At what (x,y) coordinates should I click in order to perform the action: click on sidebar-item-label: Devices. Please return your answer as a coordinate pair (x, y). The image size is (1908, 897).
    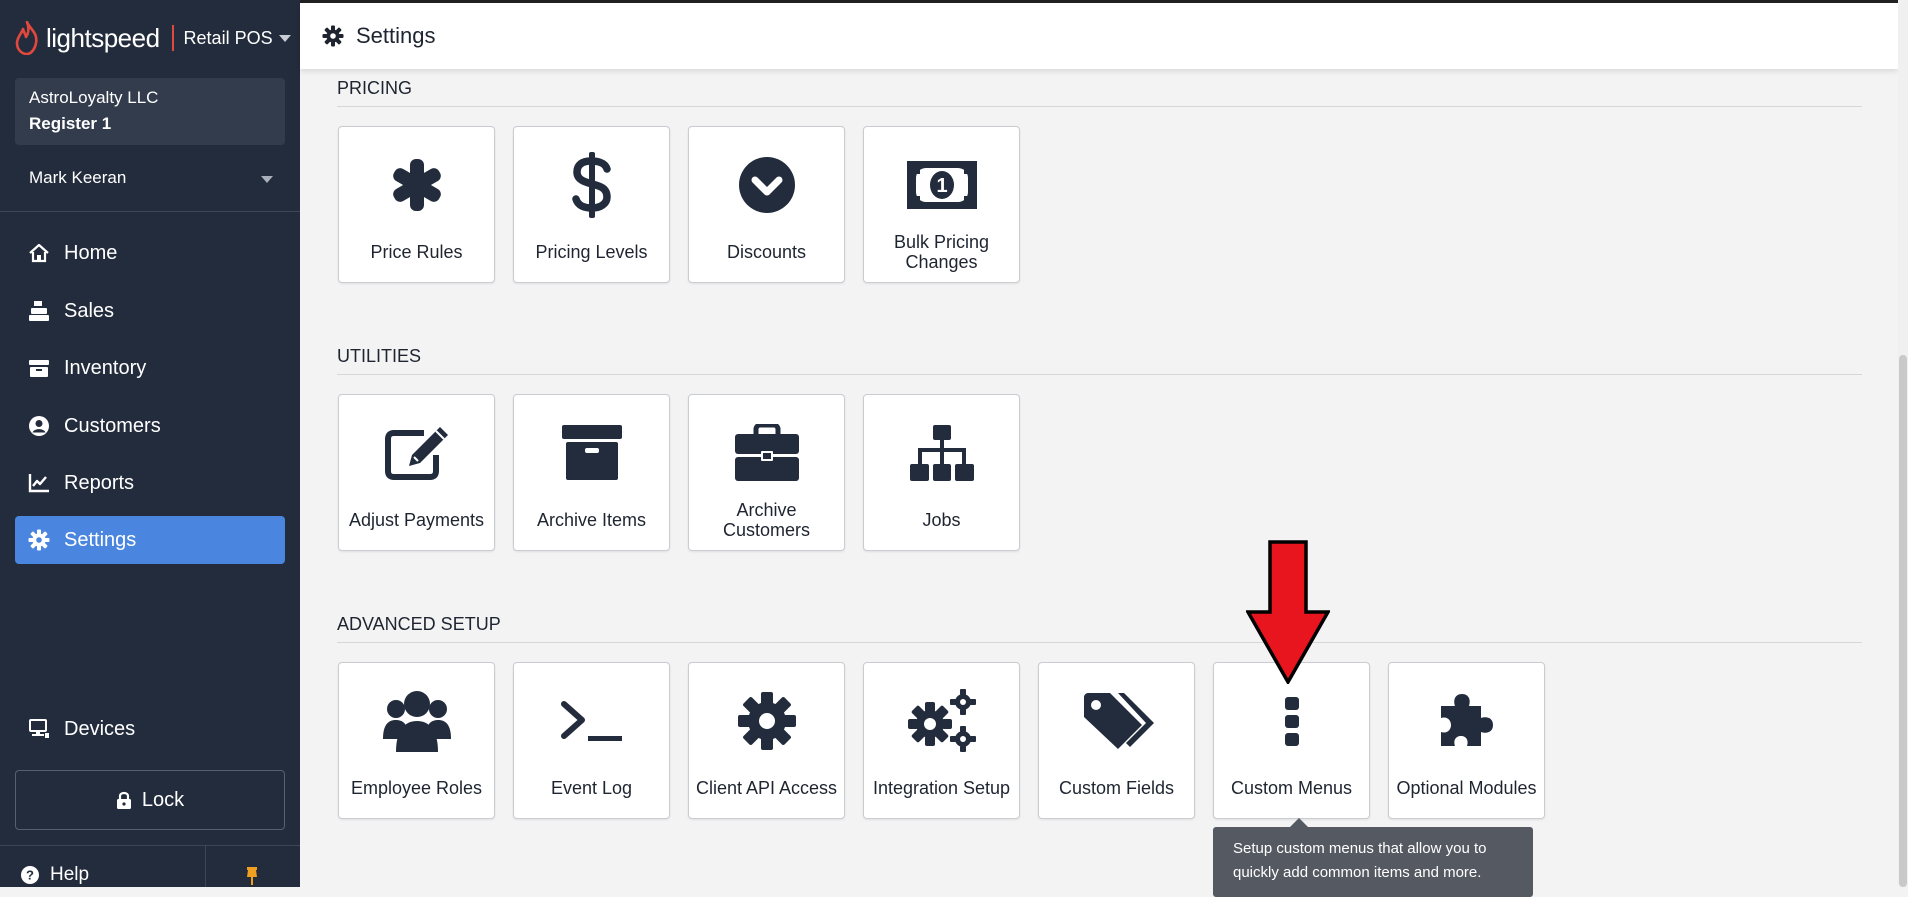
    Looking at the image, I should click on (100, 728).